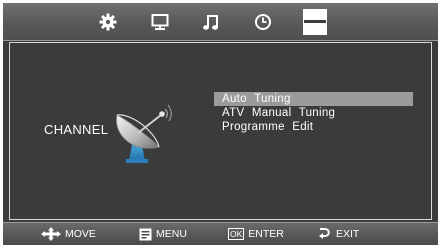  Describe the element at coordinates (108, 22) in the screenshot. I see `gear-icon` at that location.